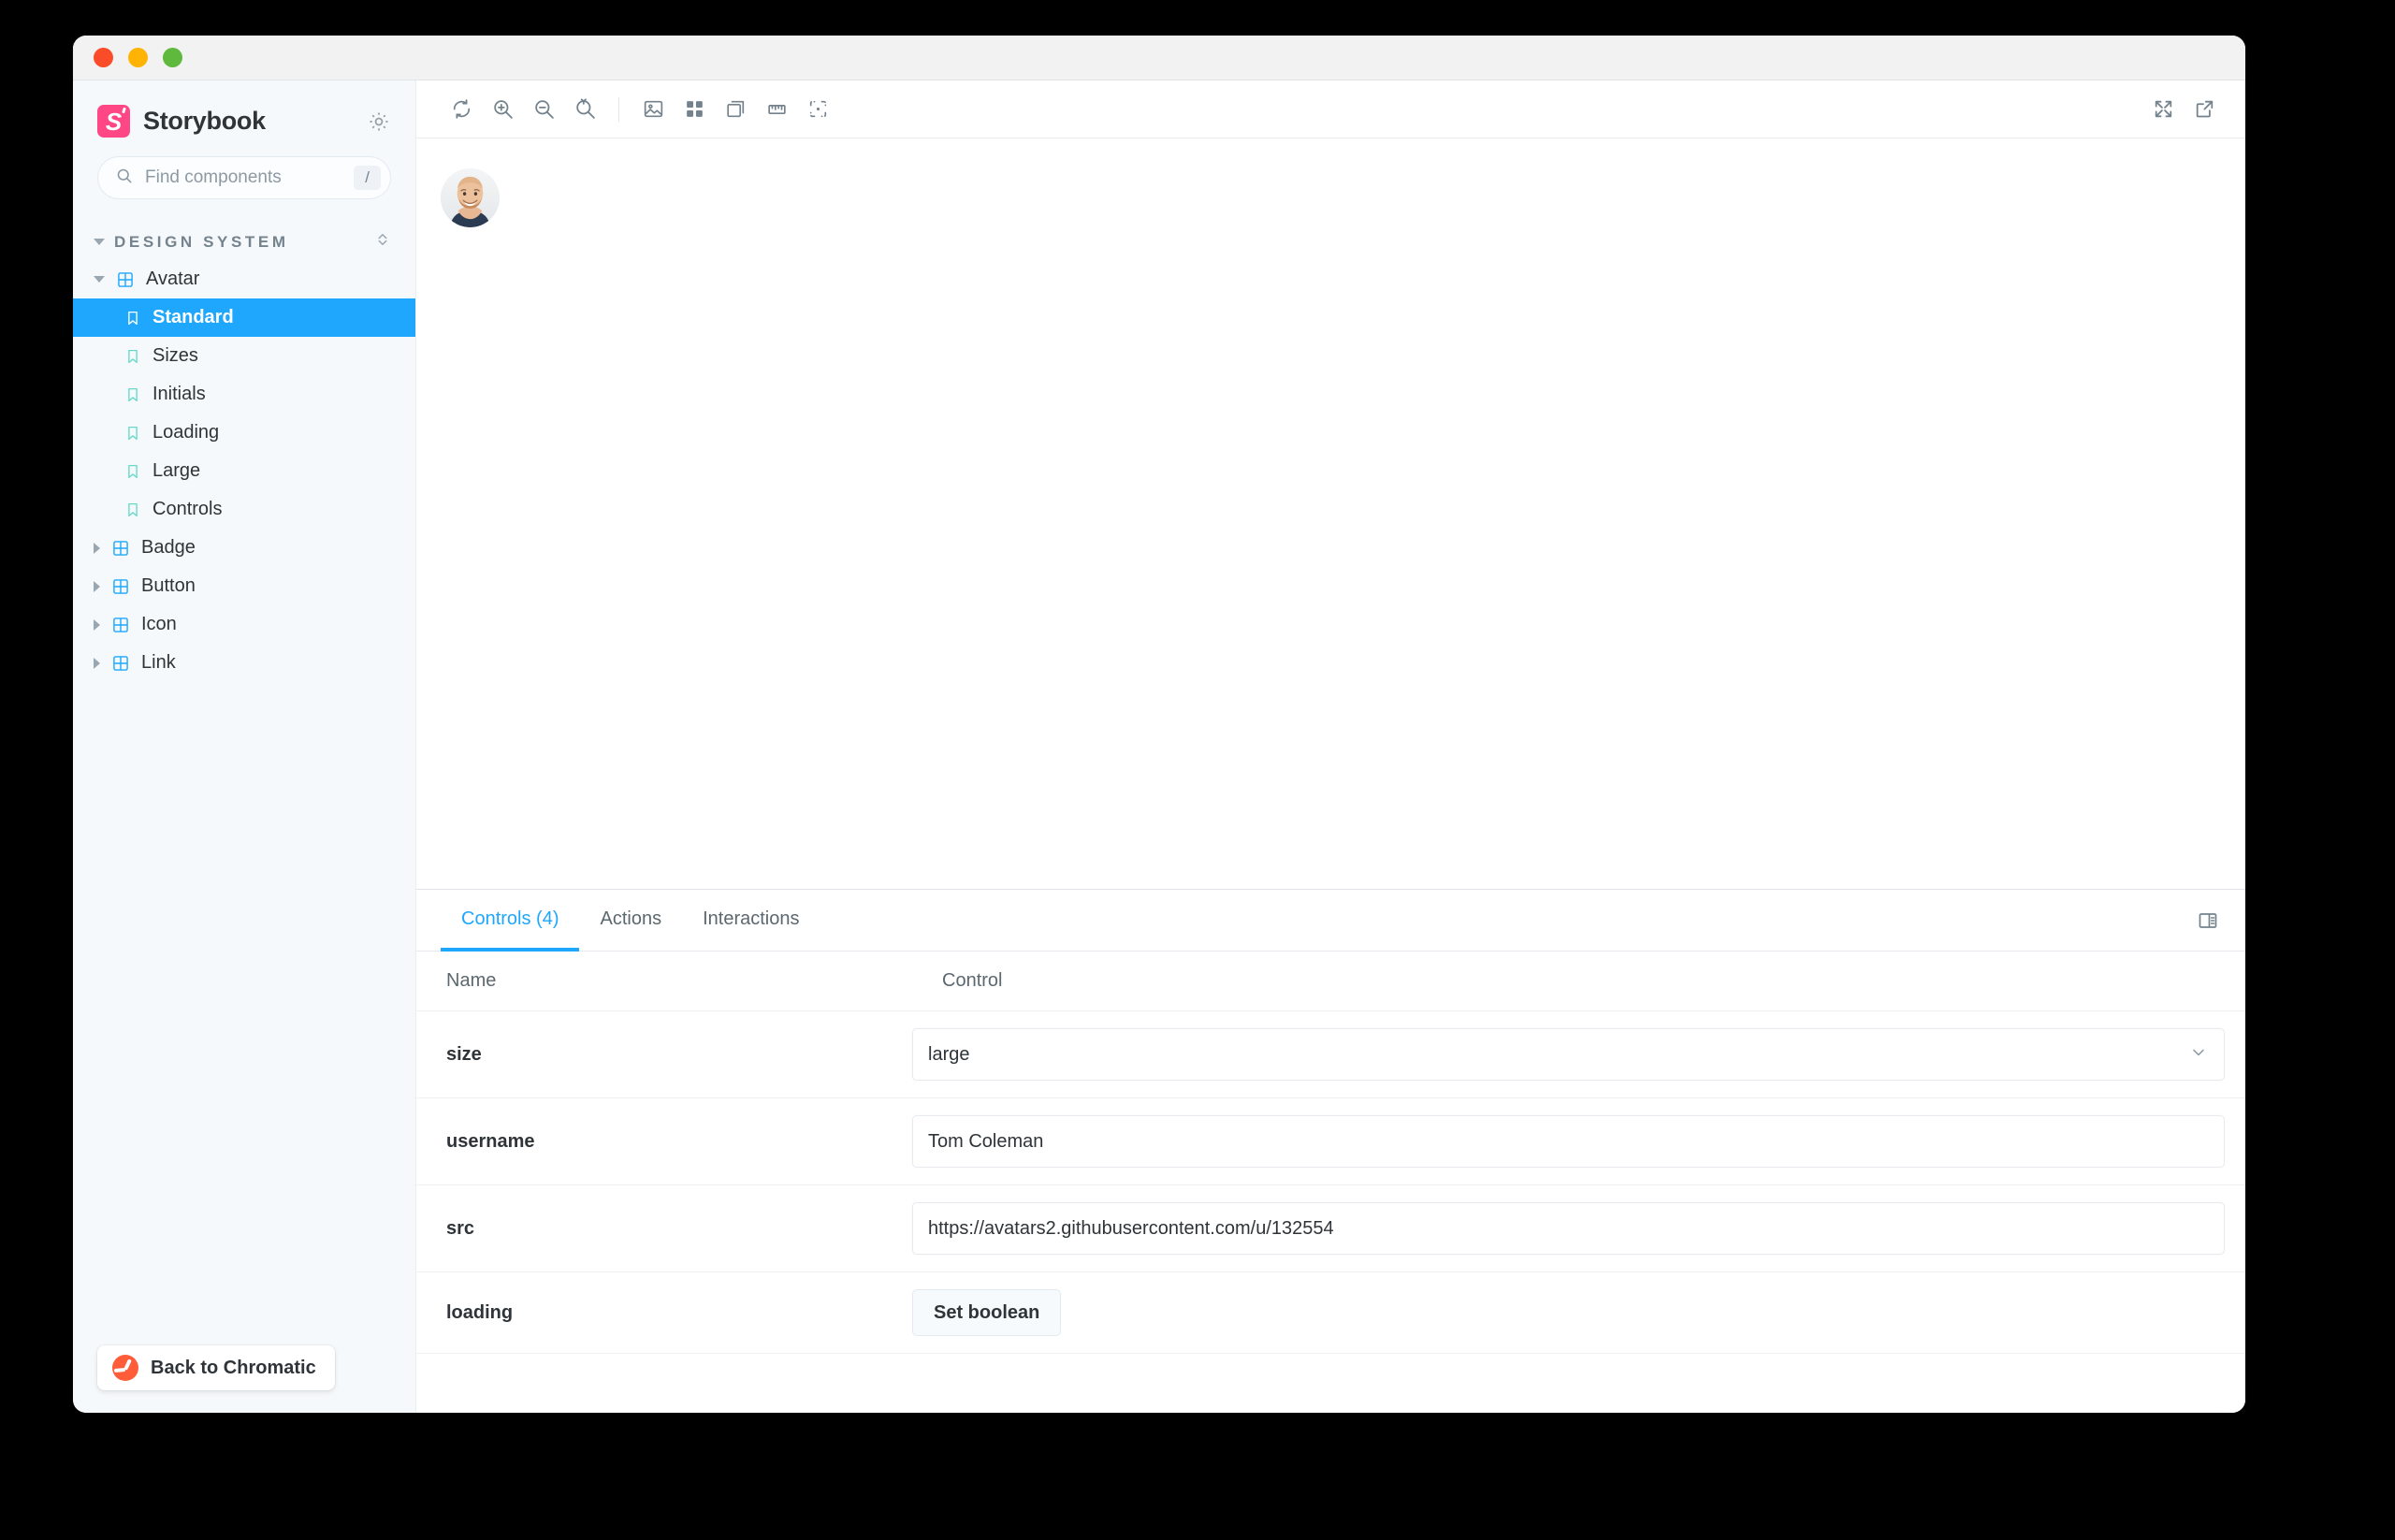 Image resolution: width=2395 pixels, height=1540 pixels. What do you see at coordinates (113, 122) in the screenshot?
I see `storybook-logo-icon: S` at bounding box center [113, 122].